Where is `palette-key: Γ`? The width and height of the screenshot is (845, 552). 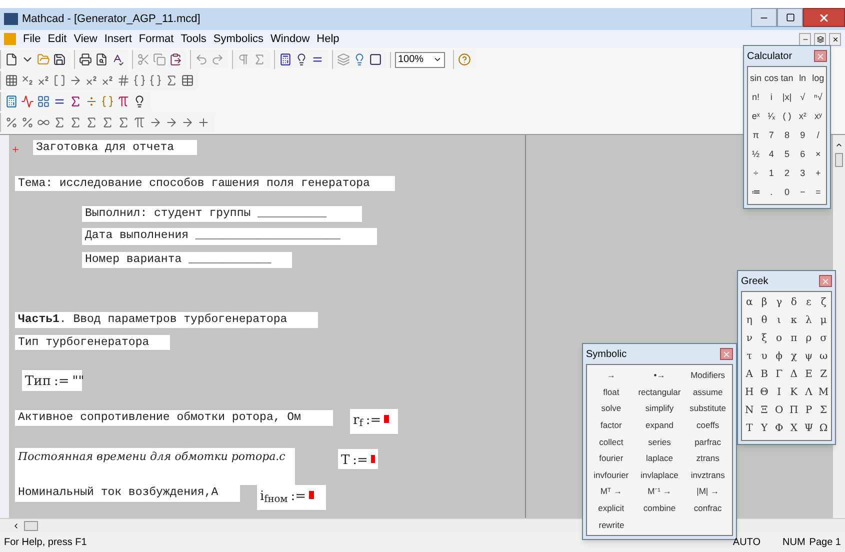
palette-key: Γ is located at coordinates (779, 375).